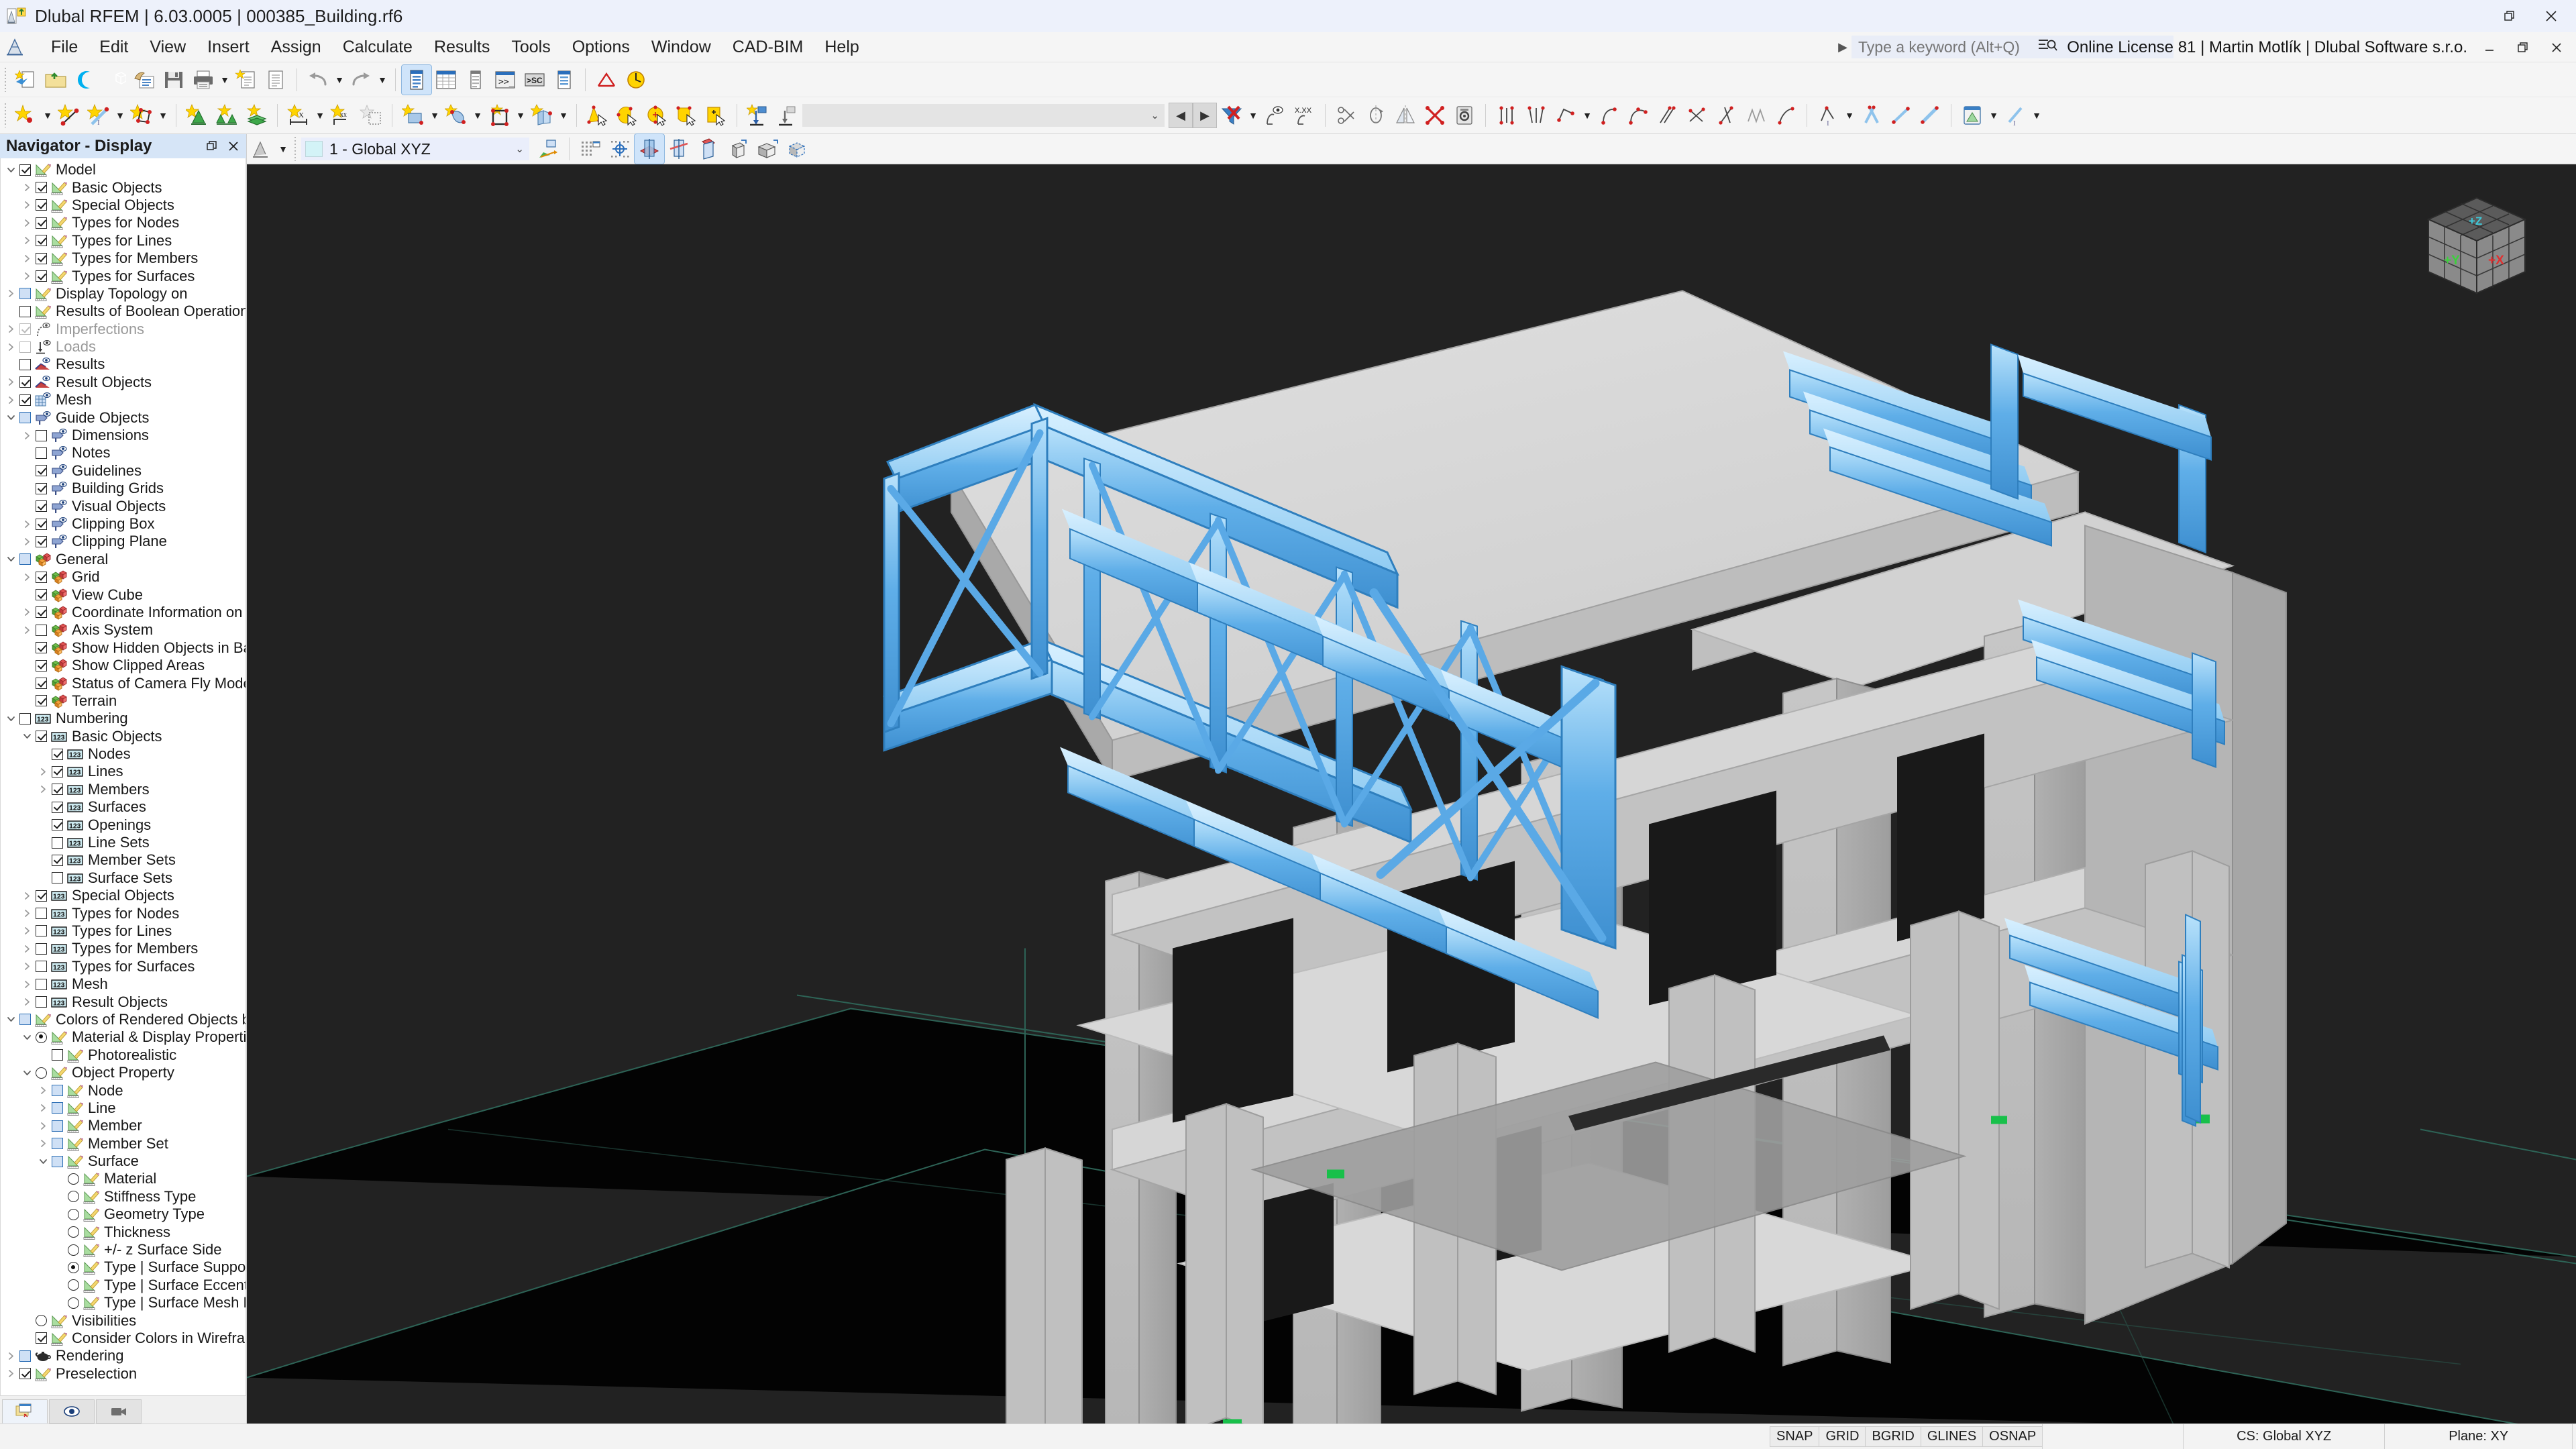 The width and height of the screenshot is (2576, 1449). What do you see at coordinates (627, 115) in the screenshot?
I see `pick-line-icon` at bounding box center [627, 115].